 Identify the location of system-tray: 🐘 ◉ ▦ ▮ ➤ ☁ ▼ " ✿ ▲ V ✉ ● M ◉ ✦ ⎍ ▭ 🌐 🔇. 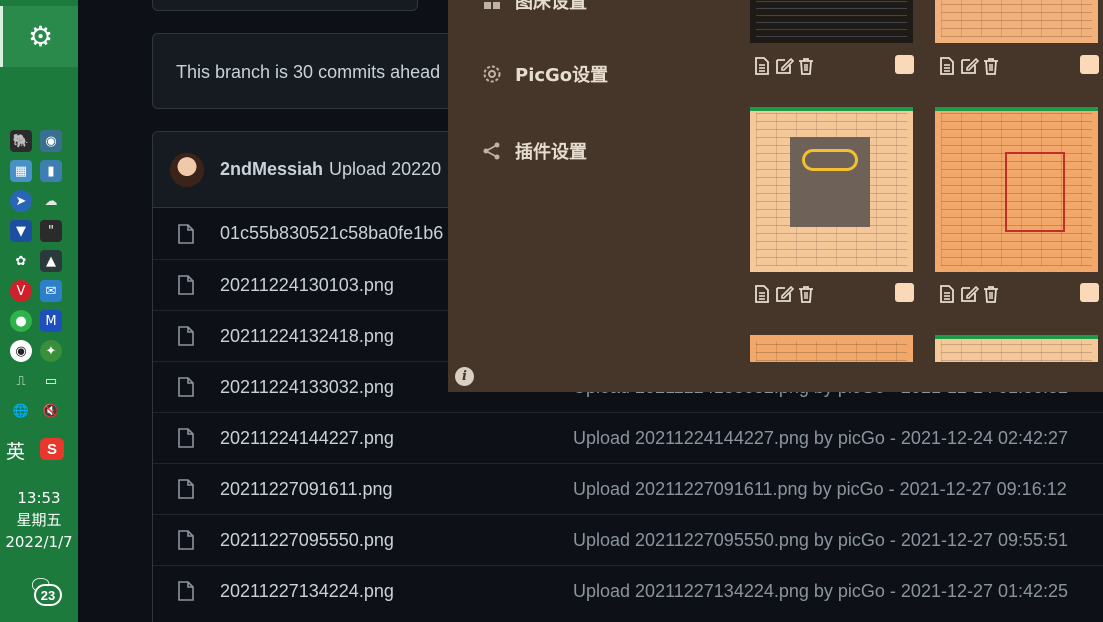
(40, 276).